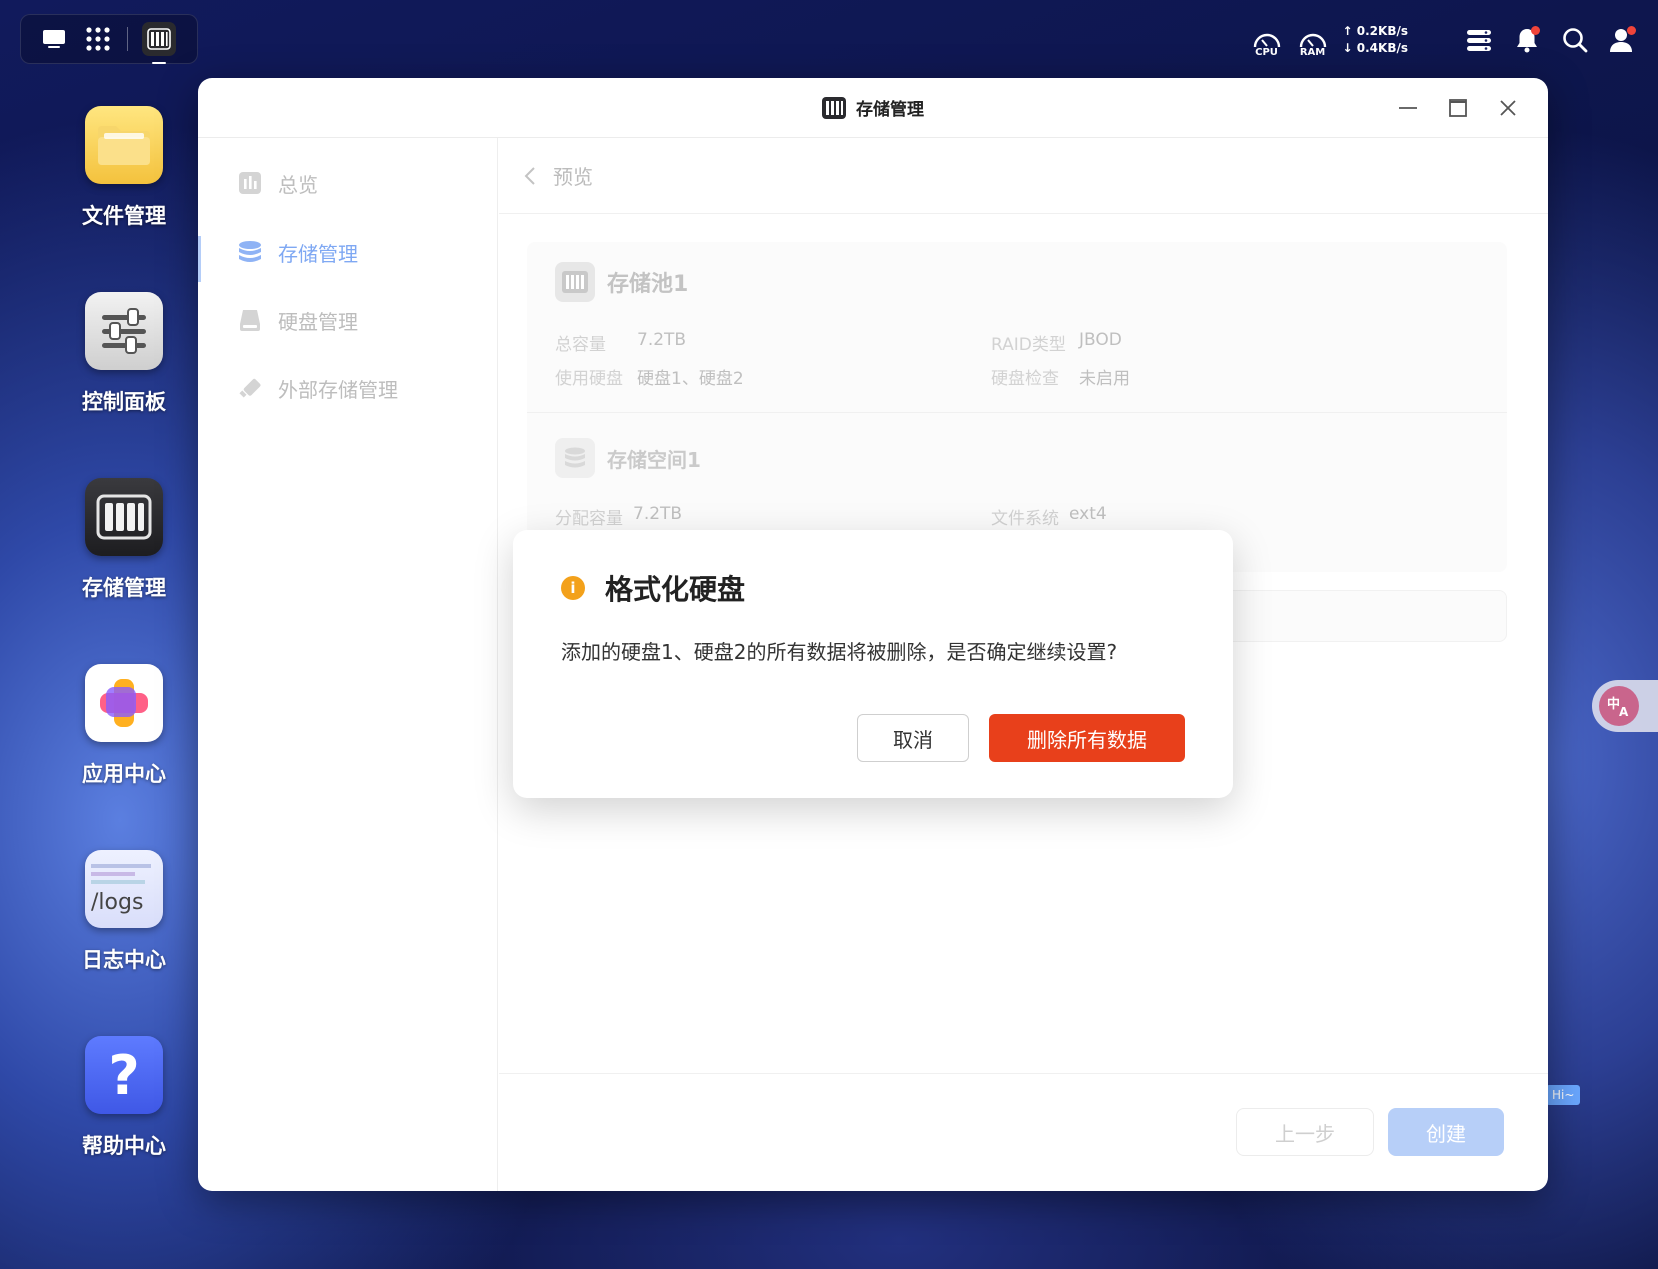 Image resolution: width=1658 pixels, height=1269 pixels. I want to click on fs-value: ext4, so click(1088, 514).